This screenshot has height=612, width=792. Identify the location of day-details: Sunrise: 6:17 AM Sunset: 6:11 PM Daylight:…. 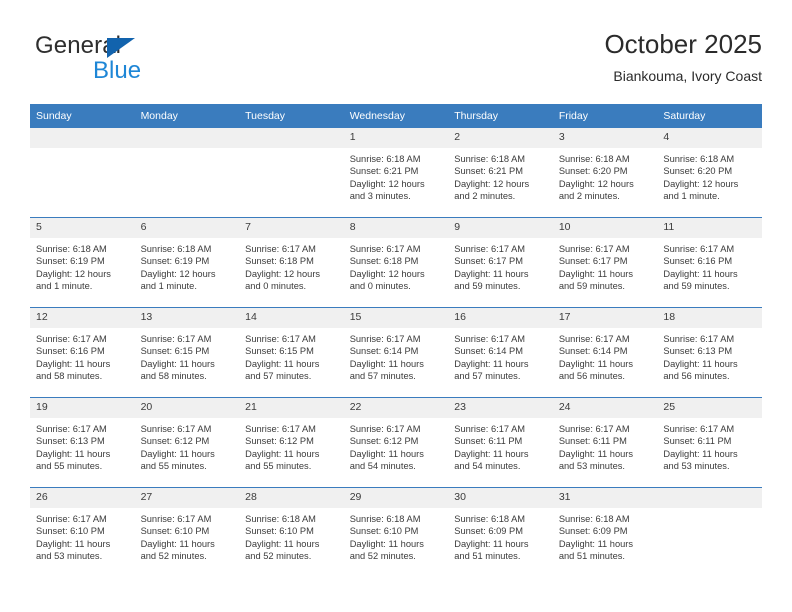
(605, 445).